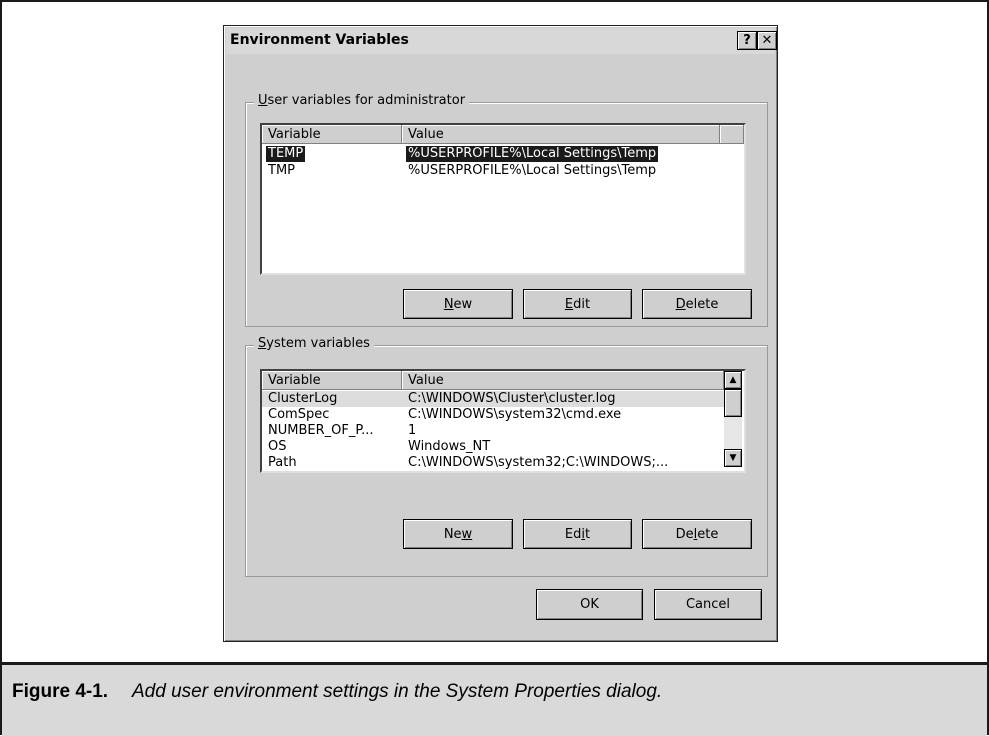 The width and height of the screenshot is (989, 736). I want to click on row-variable: TEMP, so click(286, 154).